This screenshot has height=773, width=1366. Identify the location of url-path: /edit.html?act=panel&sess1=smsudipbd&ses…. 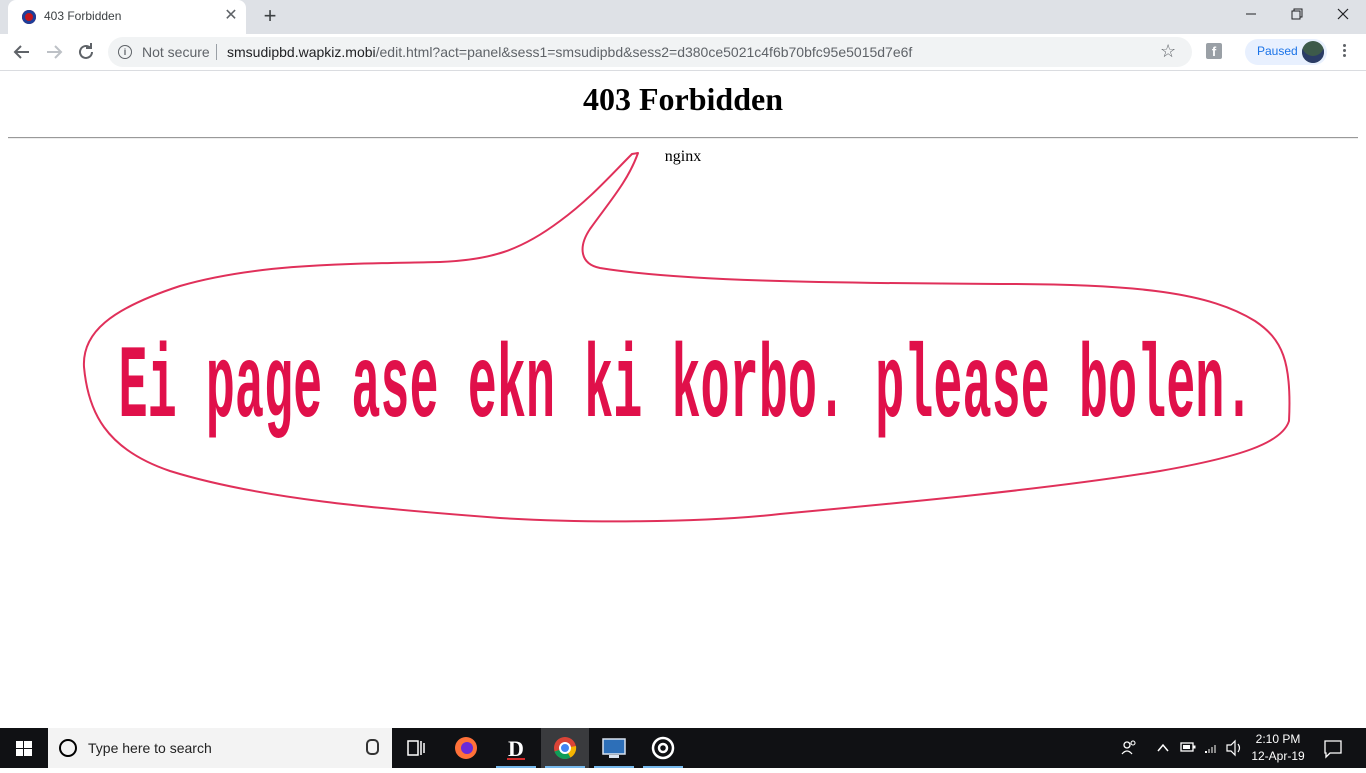
(644, 52).